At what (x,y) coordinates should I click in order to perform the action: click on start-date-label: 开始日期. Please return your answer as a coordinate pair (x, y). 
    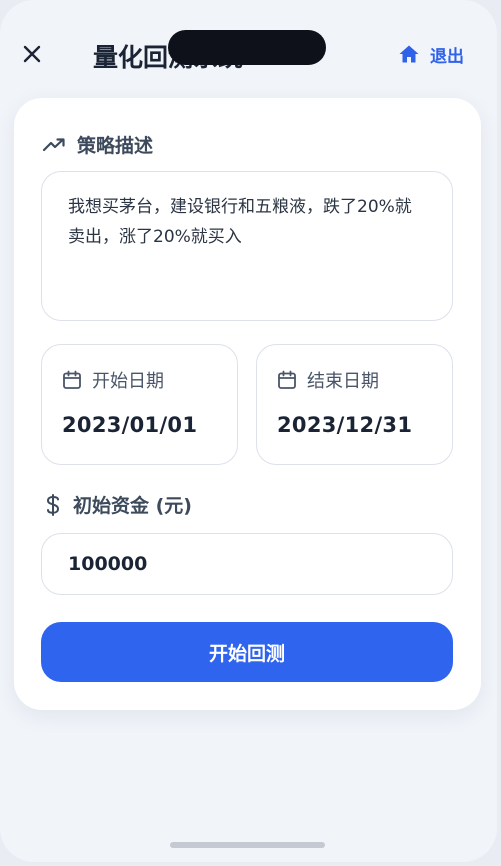
    Looking at the image, I should click on (113, 380).